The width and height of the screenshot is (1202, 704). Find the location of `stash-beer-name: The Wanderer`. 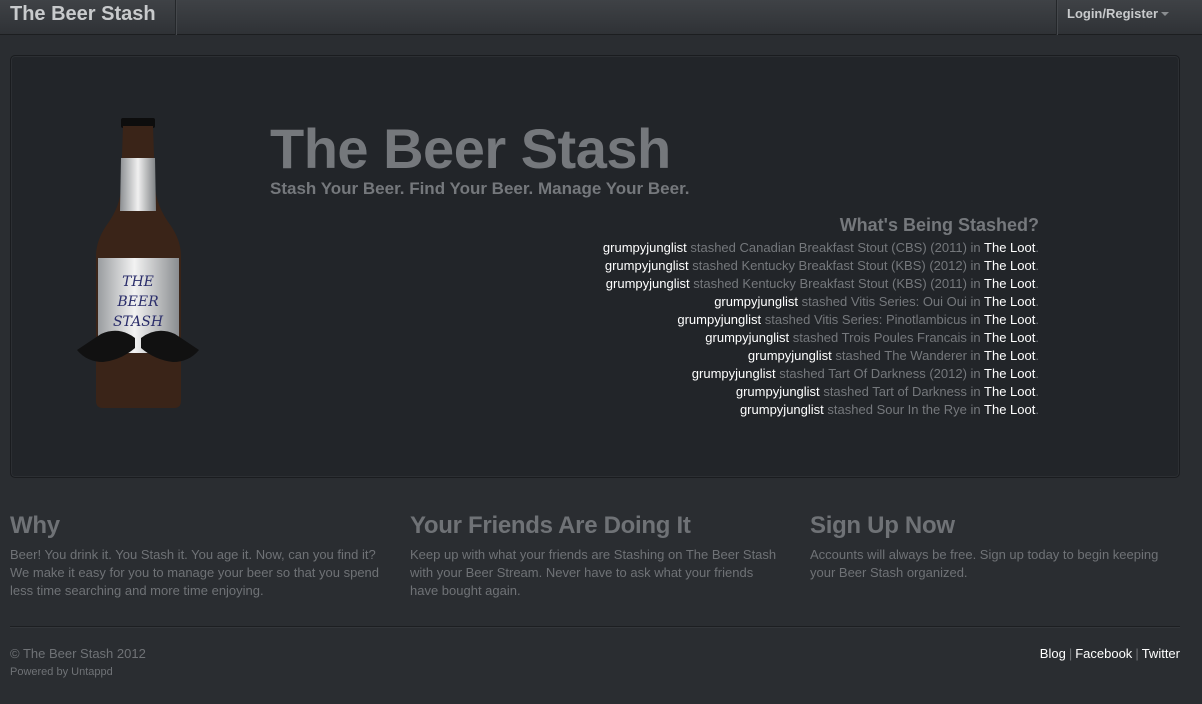

stash-beer-name: The Wanderer is located at coordinates (925, 355).